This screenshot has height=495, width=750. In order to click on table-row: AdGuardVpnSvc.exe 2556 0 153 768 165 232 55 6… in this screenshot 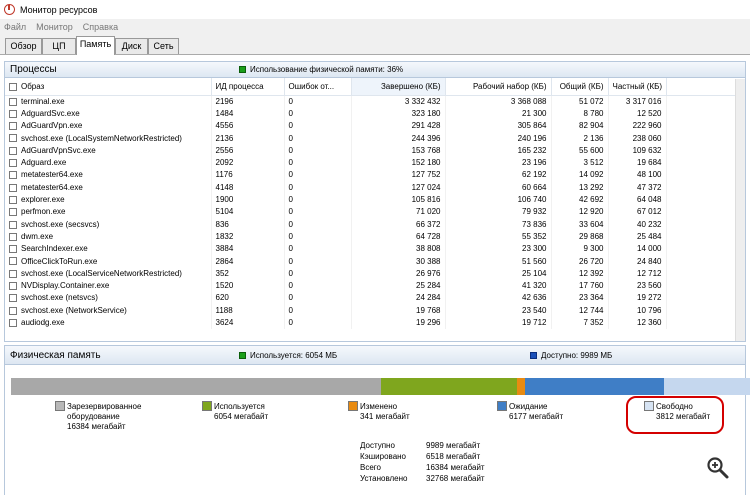, I will do `click(375, 150)`.